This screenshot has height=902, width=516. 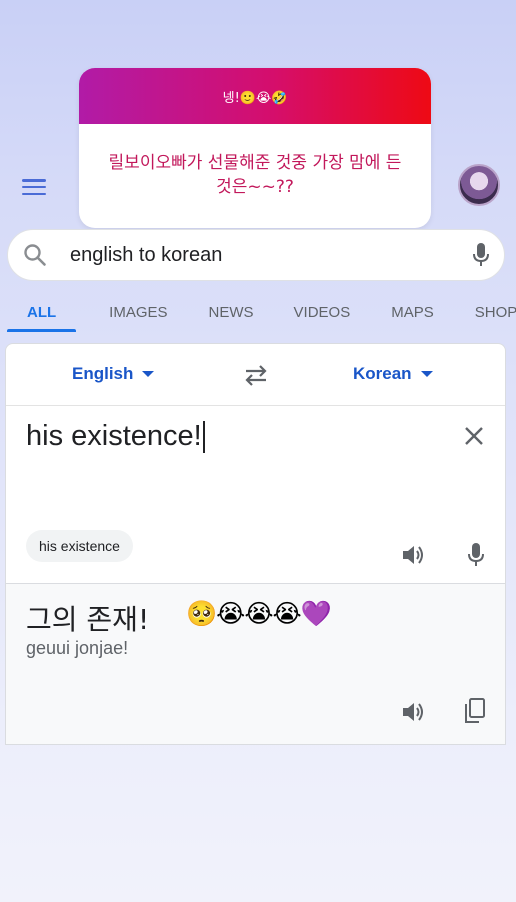 What do you see at coordinates (271, 255) in the screenshot?
I see `search-input: english to korean` at bounding box center [271, 255].